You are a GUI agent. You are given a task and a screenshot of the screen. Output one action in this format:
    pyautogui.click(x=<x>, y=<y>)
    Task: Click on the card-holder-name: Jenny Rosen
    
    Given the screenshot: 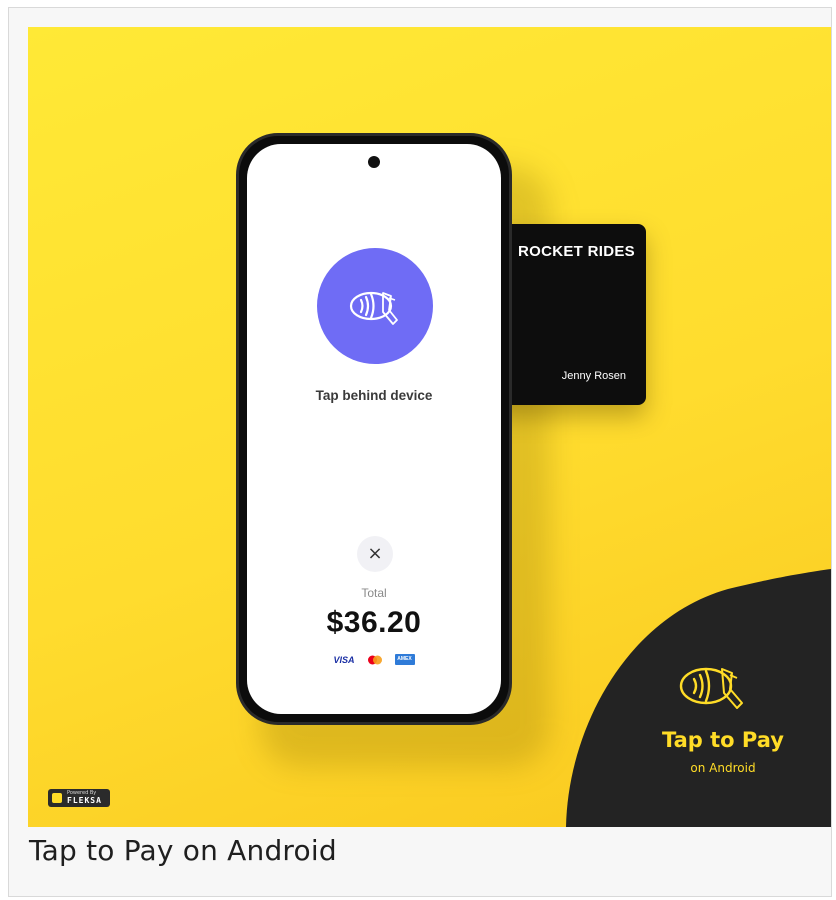 What is the action you would take?
    pyautogui.click(x=593, y=376)
    